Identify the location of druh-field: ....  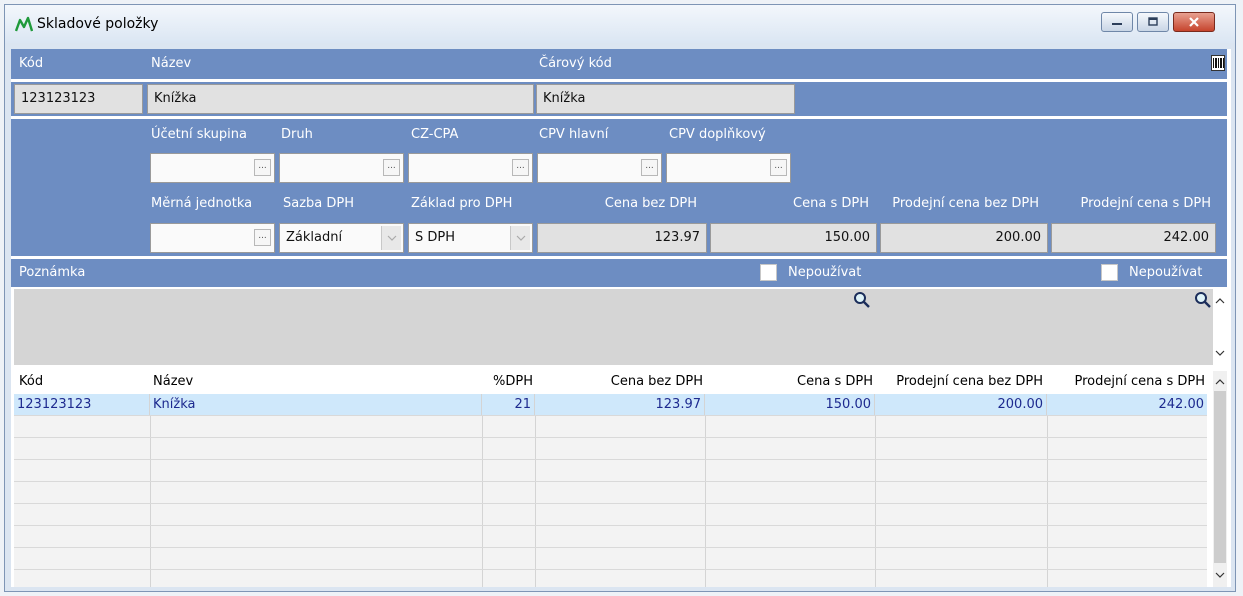
(341, 168).